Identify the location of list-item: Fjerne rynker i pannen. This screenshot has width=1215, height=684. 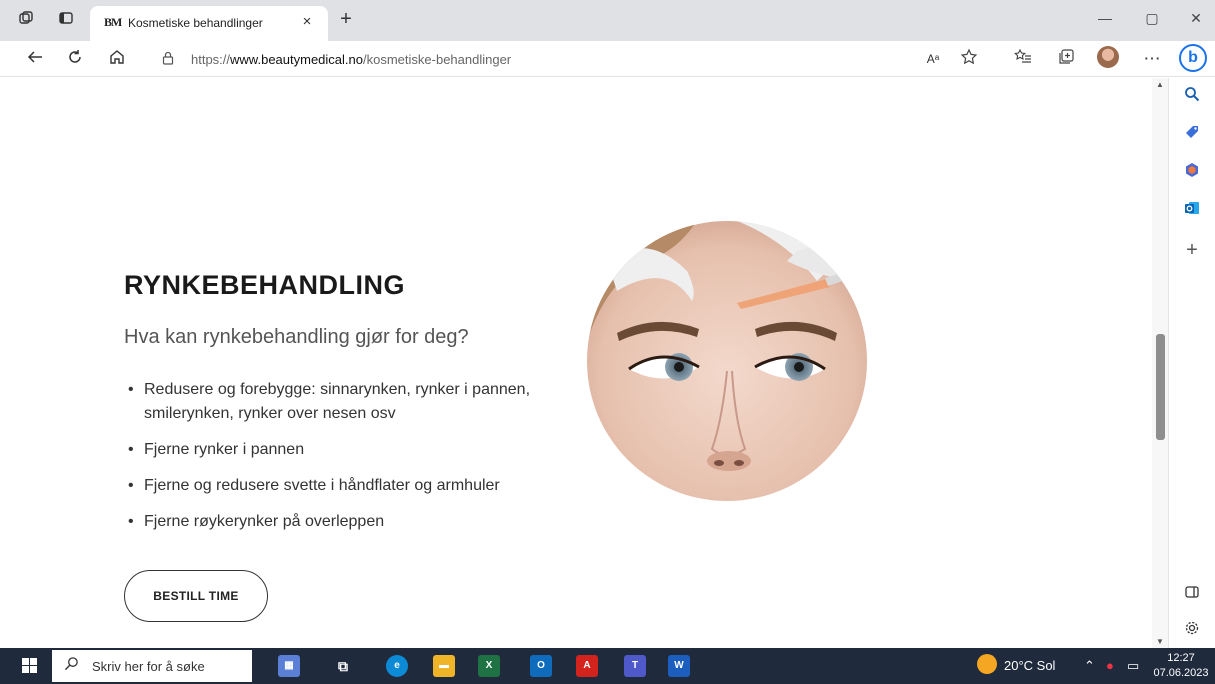
(344, 450).